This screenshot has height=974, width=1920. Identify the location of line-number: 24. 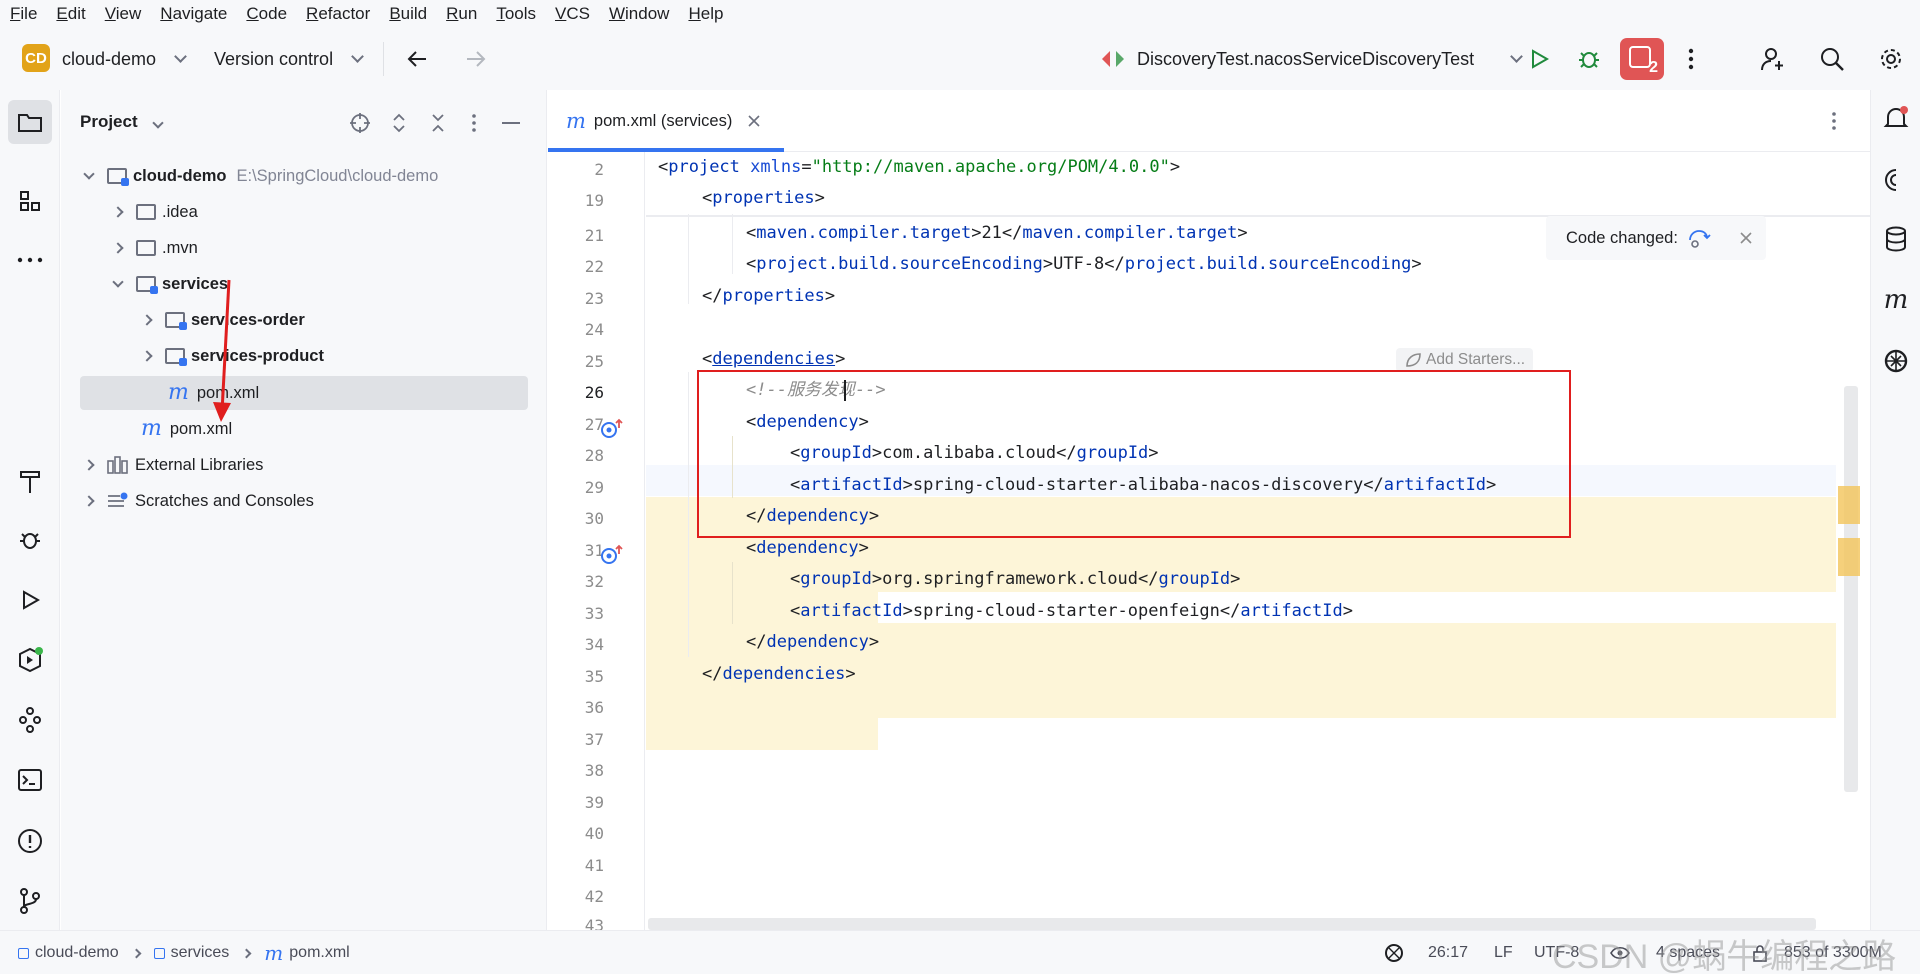
(594, 329).